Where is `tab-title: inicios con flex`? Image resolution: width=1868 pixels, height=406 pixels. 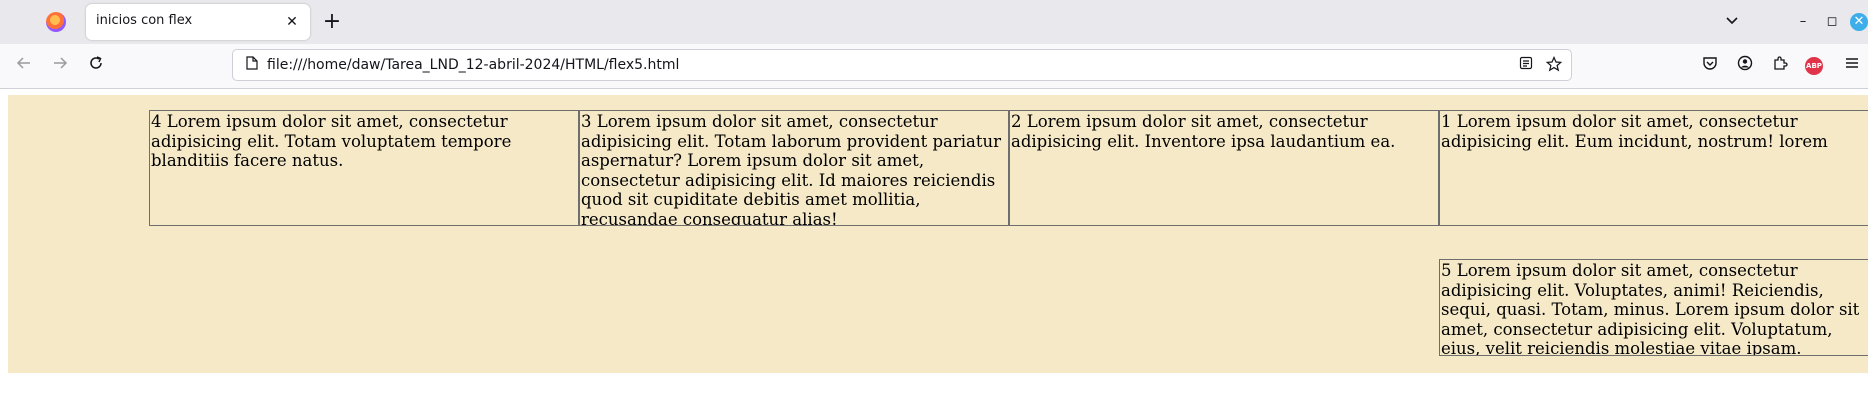 tab-title: inicios con flex is located at coordinates (144, 20).